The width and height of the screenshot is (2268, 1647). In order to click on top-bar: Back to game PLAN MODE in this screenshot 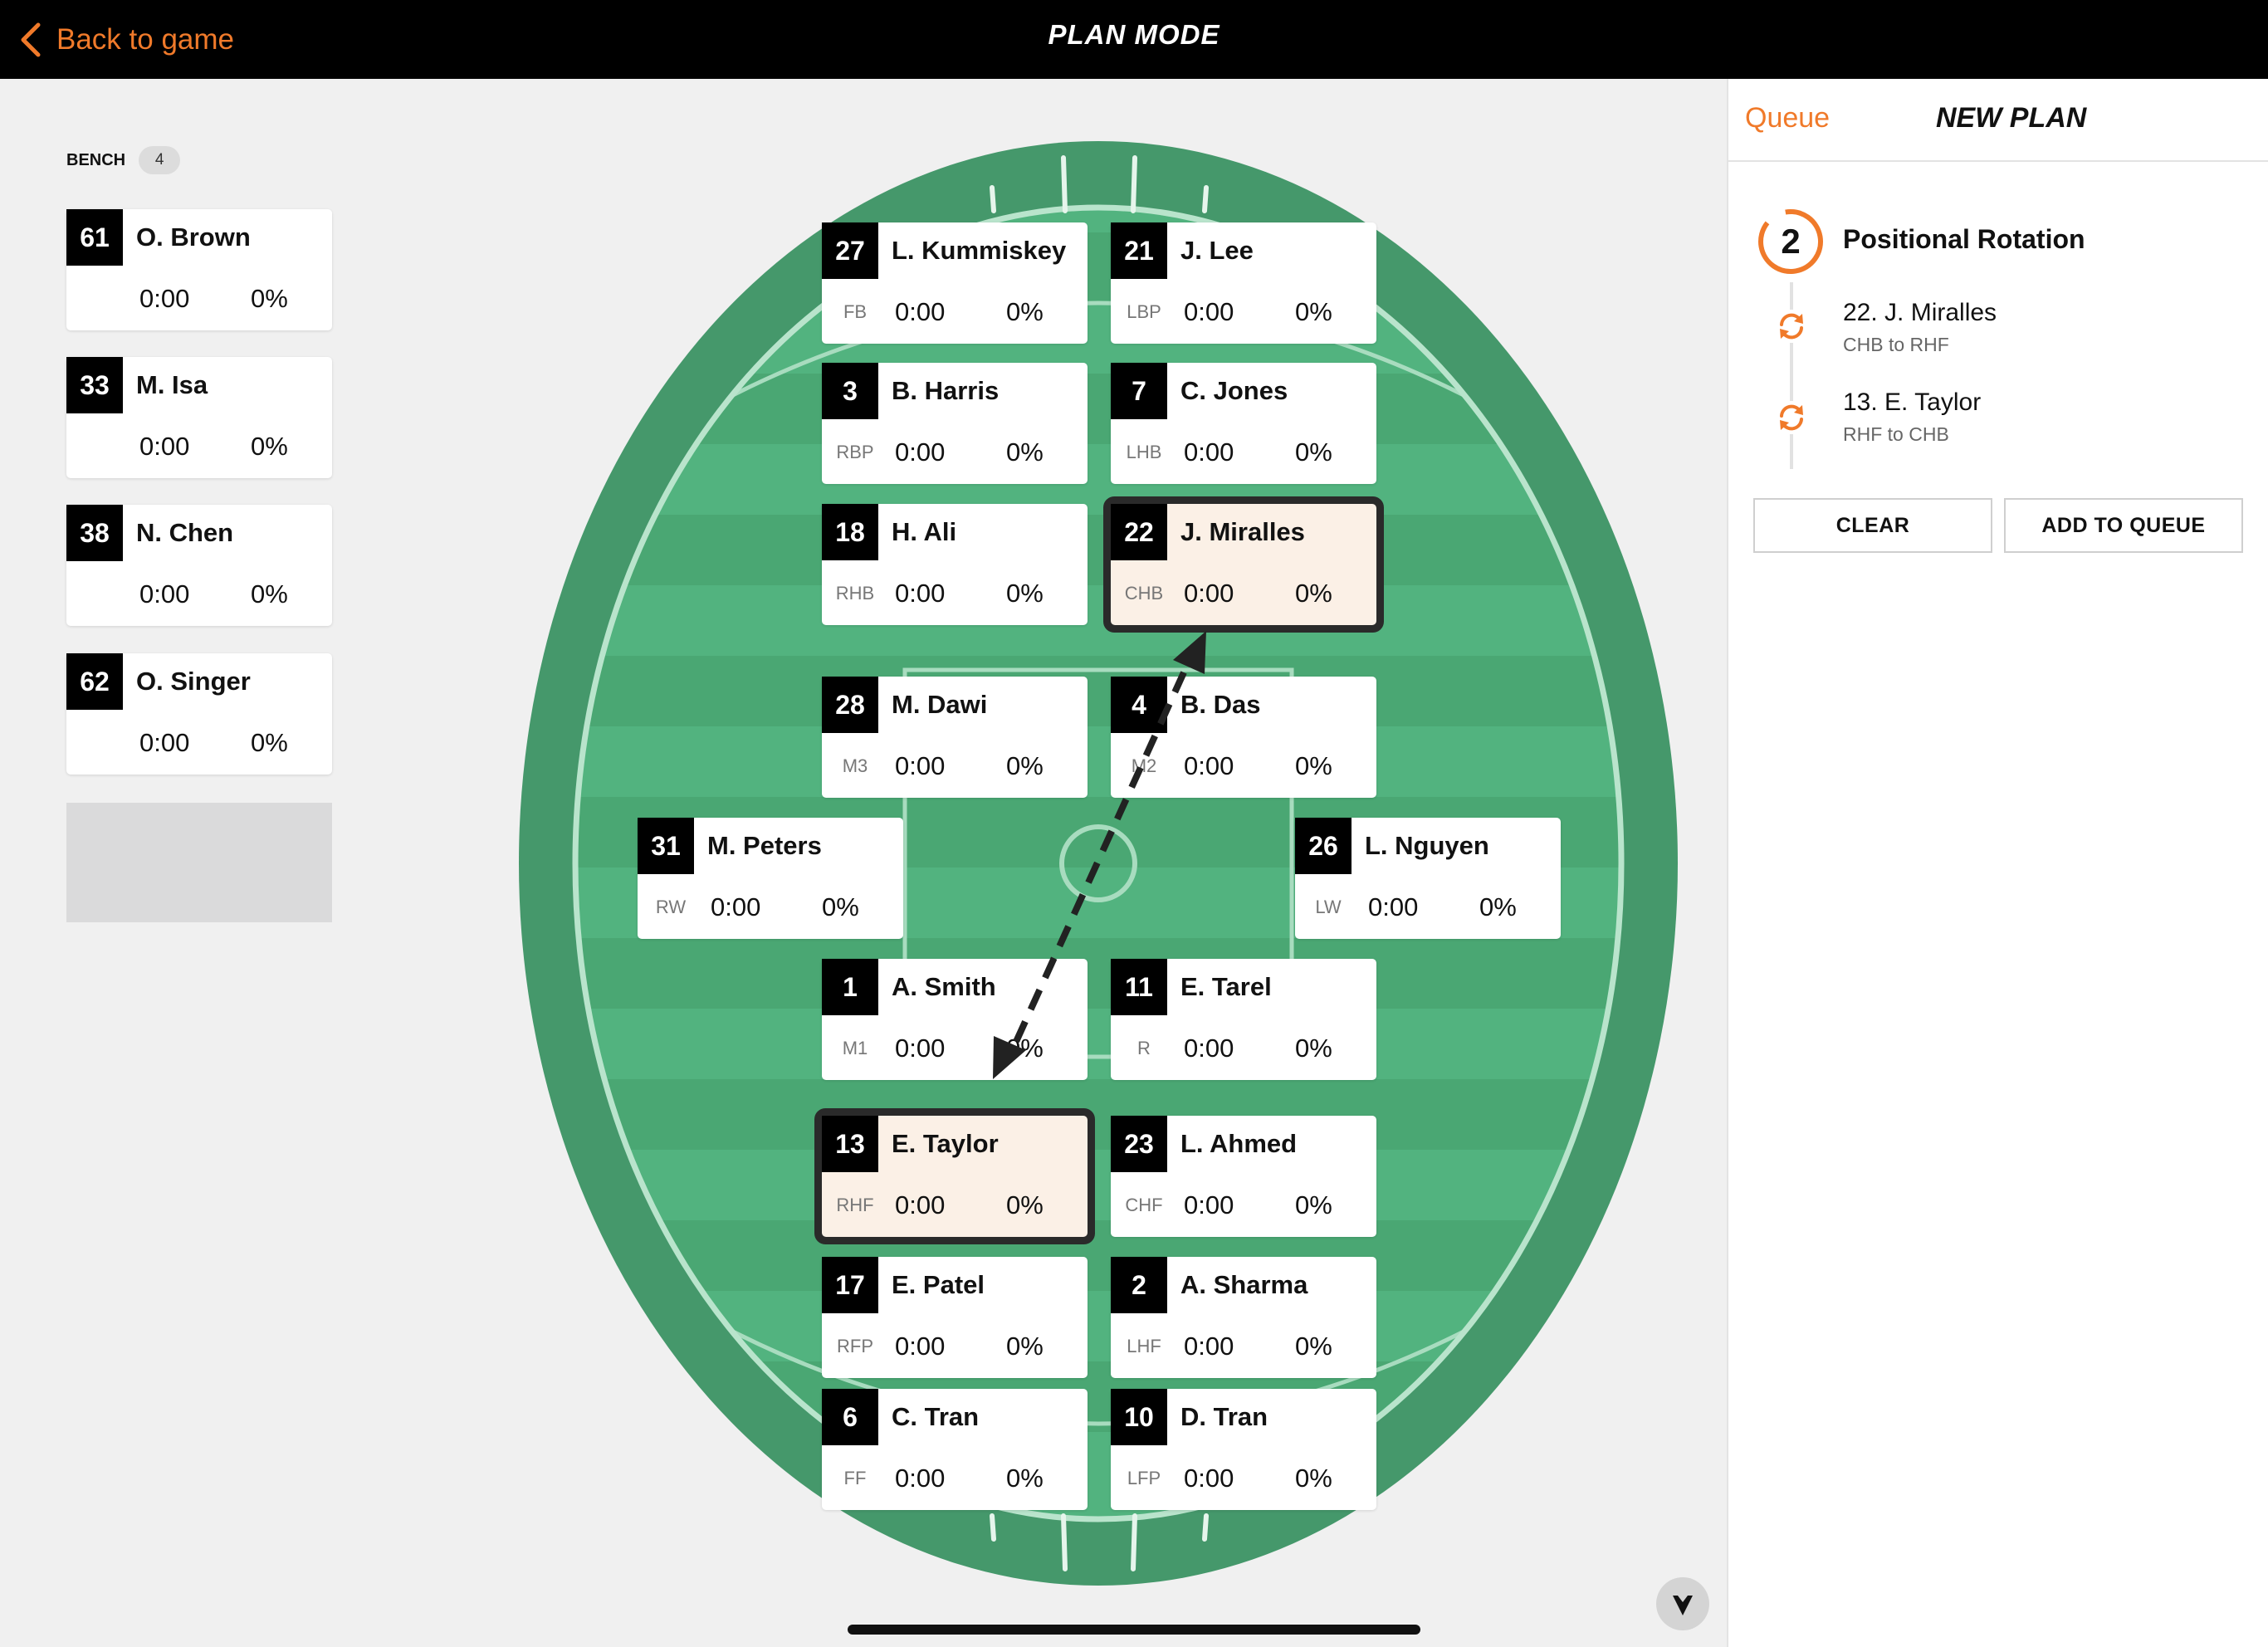, I will do `click(1134, 39)`.